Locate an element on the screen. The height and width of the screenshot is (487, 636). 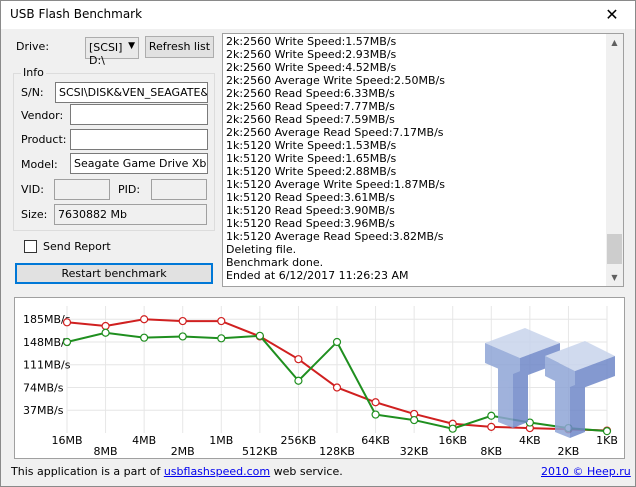
log-line: 2k:2560 Write Speed:1.57MB/s is located at coordinates (311, 41).